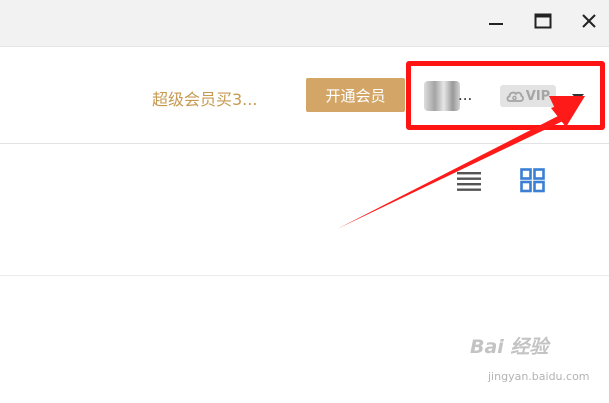 The image size is (609, 403). I want to click on vip-label: VIP, so click(538, 96).